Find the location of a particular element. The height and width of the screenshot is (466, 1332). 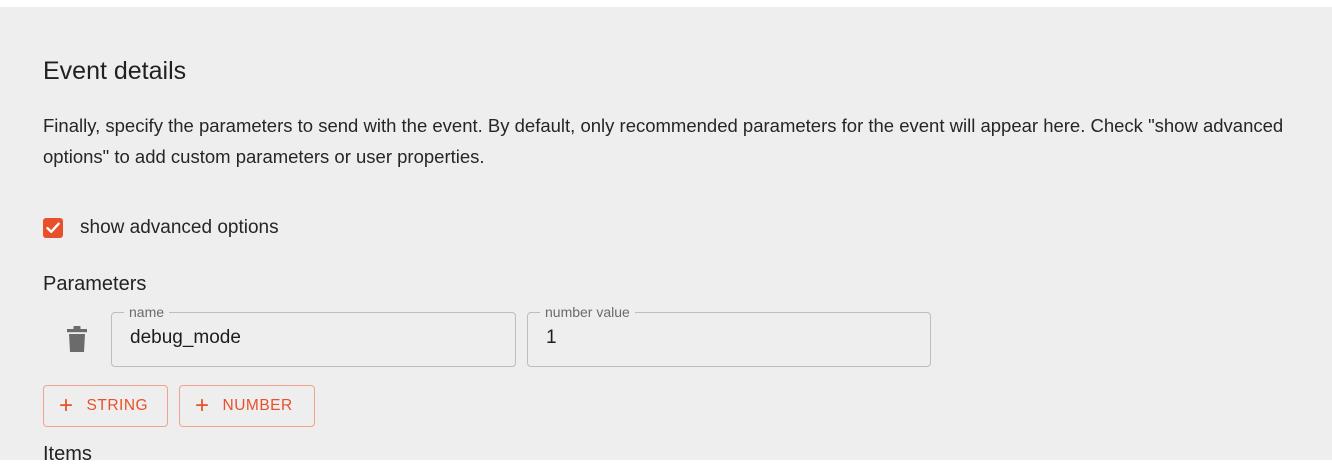

parameter-number-value-input is located at coordinates (726, 338).